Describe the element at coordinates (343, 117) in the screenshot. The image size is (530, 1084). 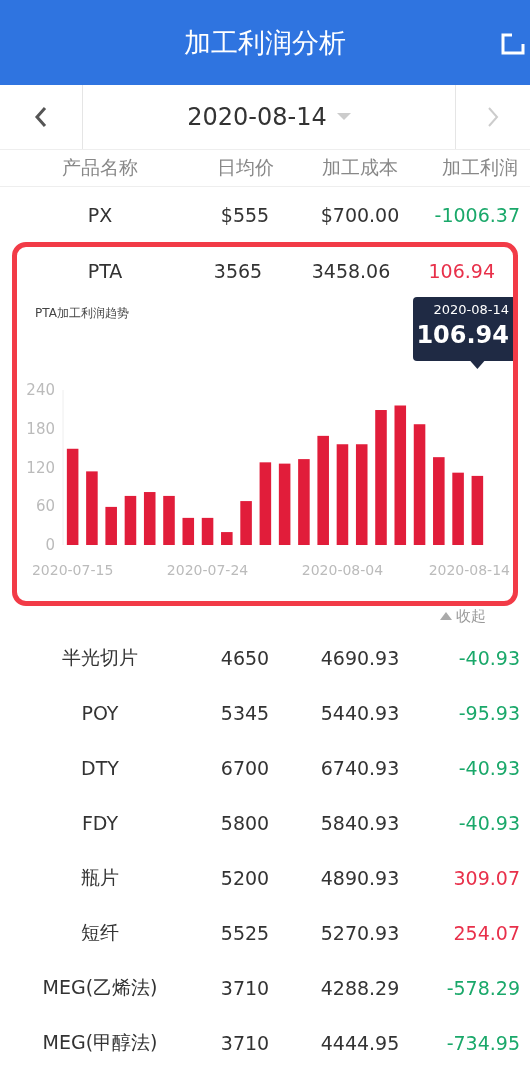
I see `dropdown-icon` at that location.